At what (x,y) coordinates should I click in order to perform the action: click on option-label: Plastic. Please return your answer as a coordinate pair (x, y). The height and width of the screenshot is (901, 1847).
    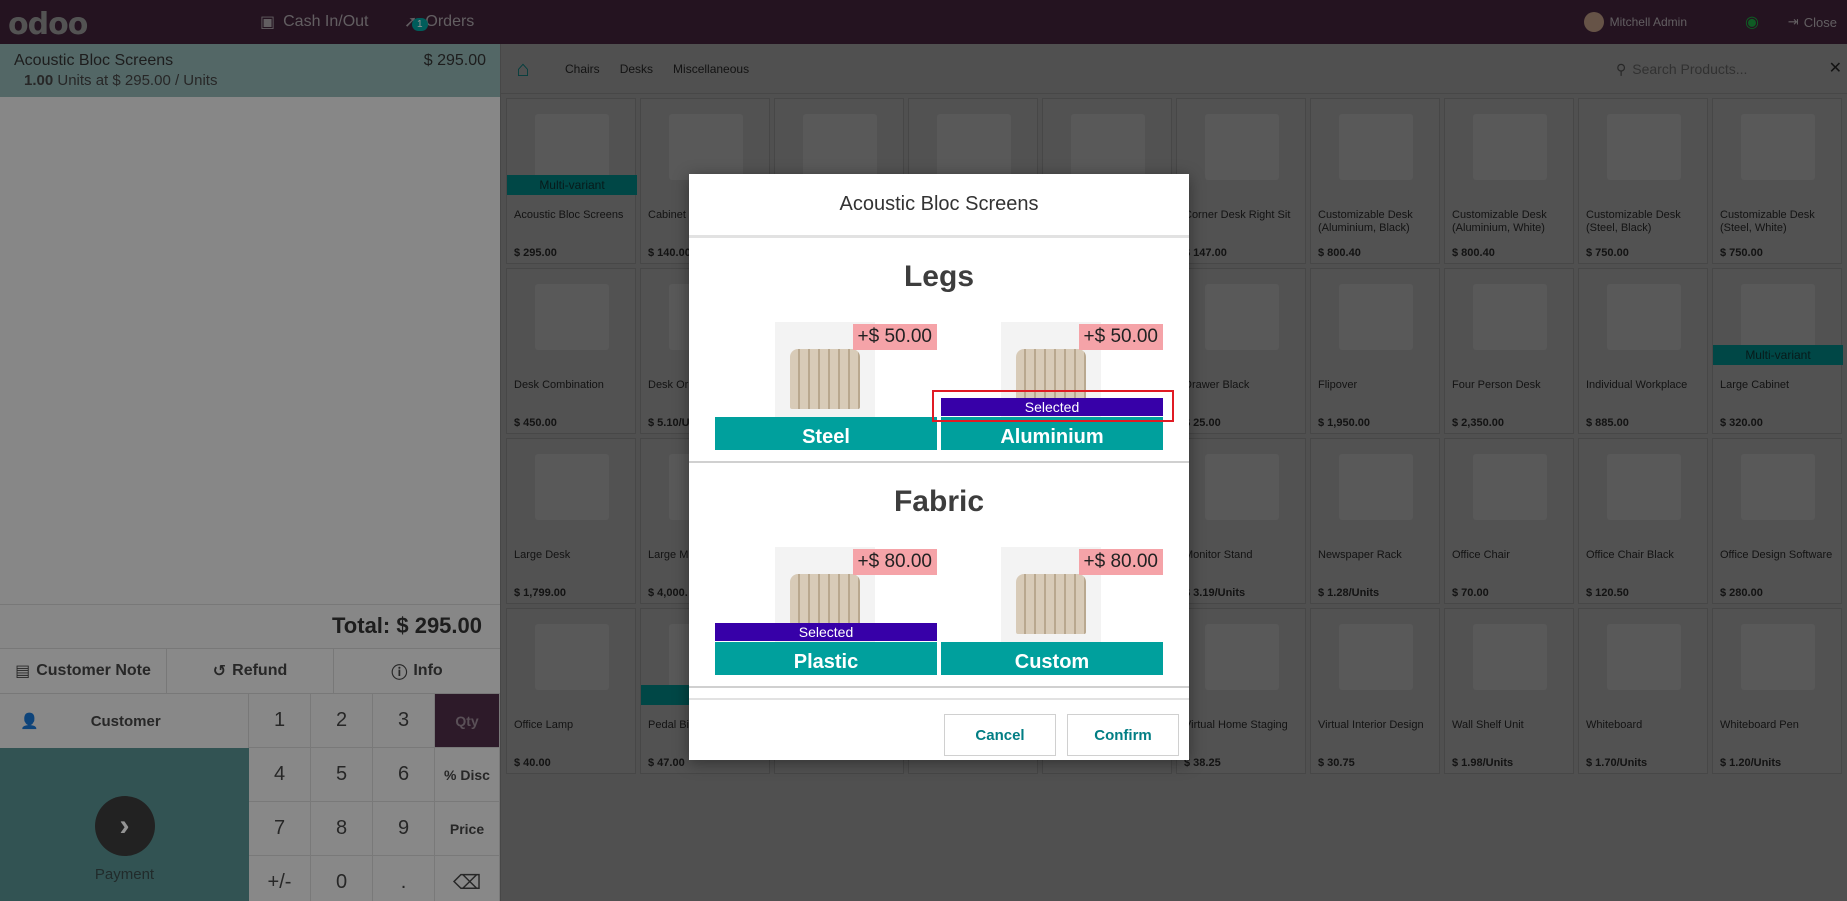
    Looking at the image, I should click on (826, 658).